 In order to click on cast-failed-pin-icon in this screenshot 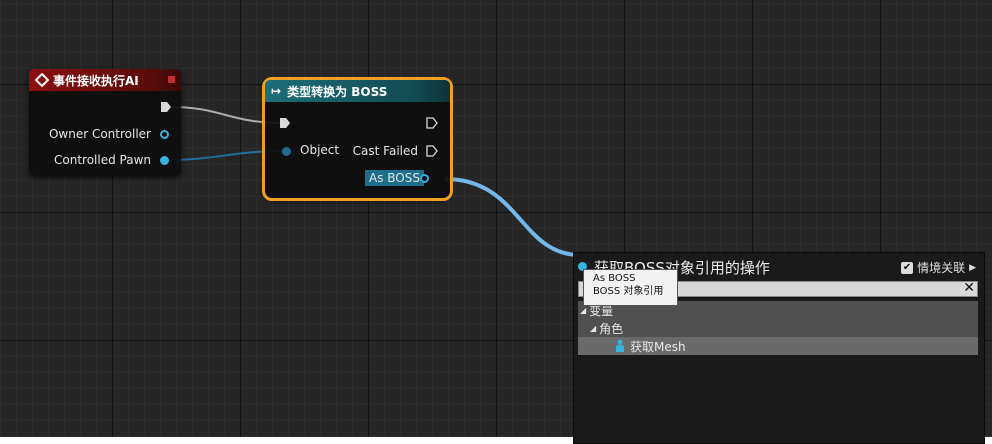, I will do `click(432, 151)`.